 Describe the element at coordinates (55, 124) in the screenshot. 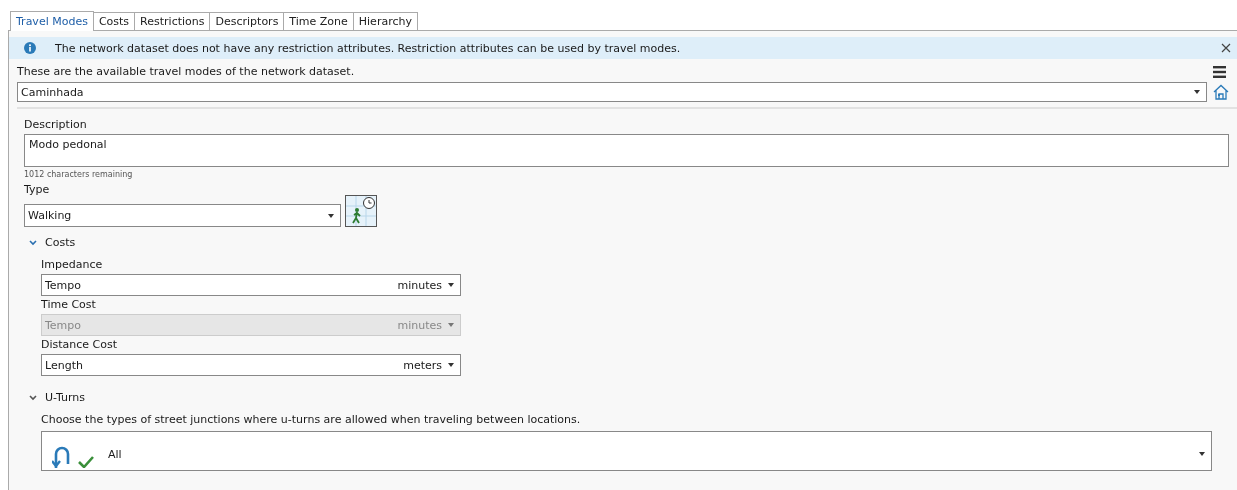

I see `field-label: Description` at that location.